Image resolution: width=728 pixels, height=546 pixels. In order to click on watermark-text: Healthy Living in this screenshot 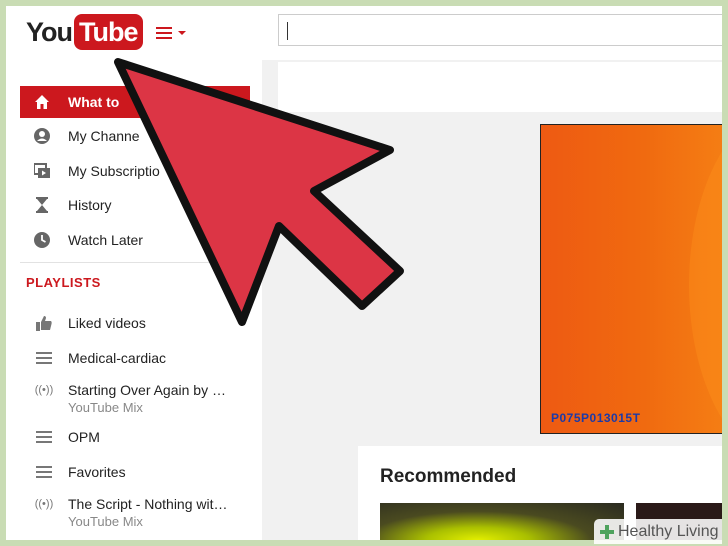, I will do `click(668, 531)`.